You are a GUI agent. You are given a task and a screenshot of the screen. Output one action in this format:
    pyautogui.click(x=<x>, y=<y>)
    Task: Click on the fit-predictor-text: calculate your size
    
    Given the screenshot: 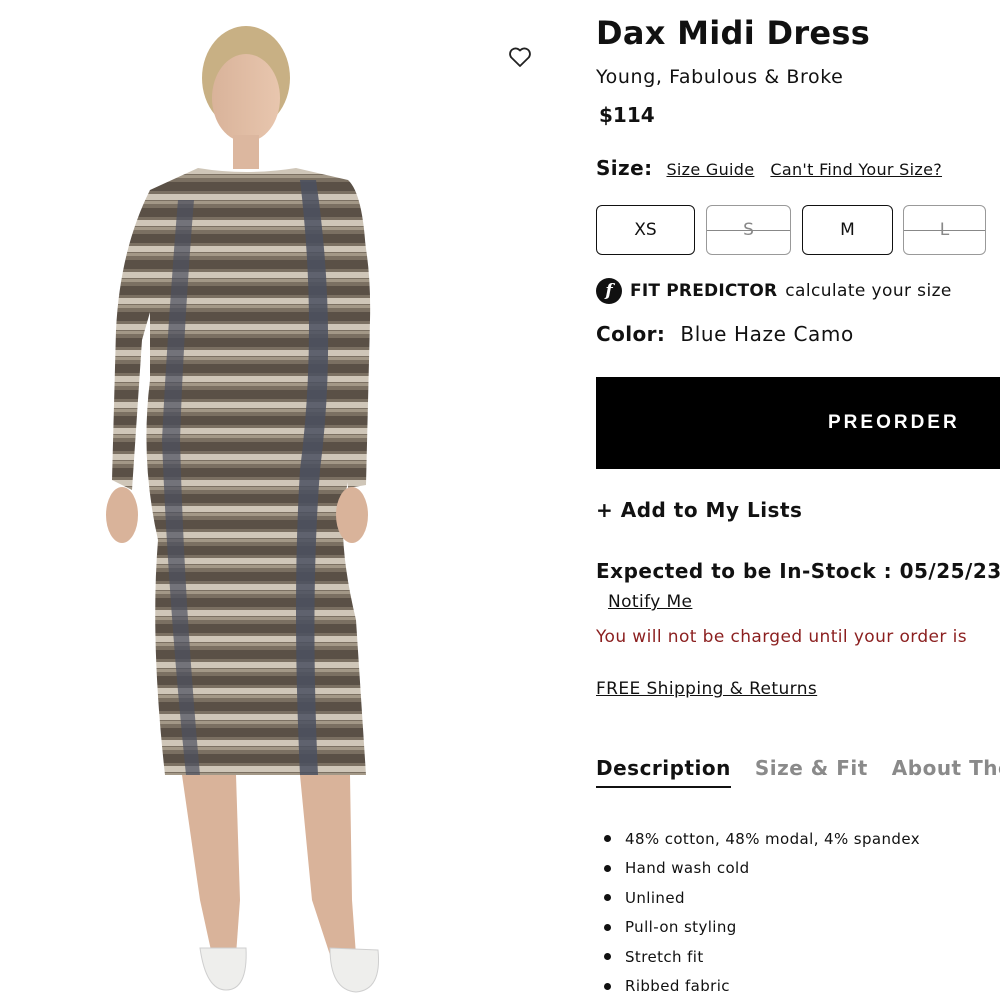 What is the action you would take?
    pyautogui.click(x=868, y=291)
    